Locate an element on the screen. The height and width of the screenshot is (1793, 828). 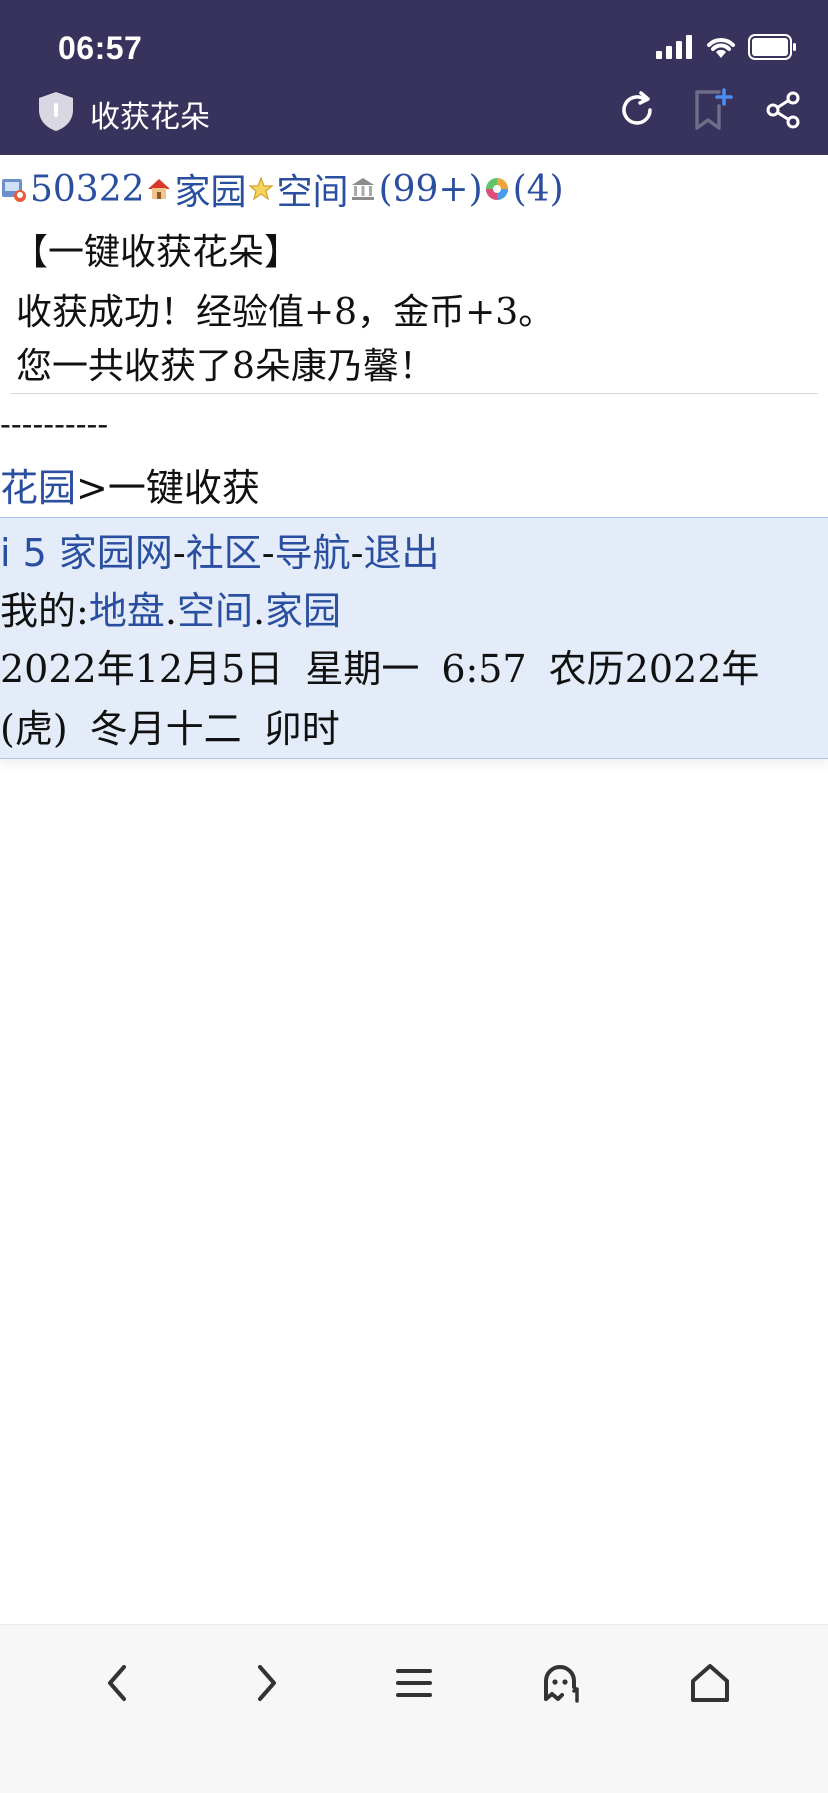
battery-icon is located at coordinates (772, 47).